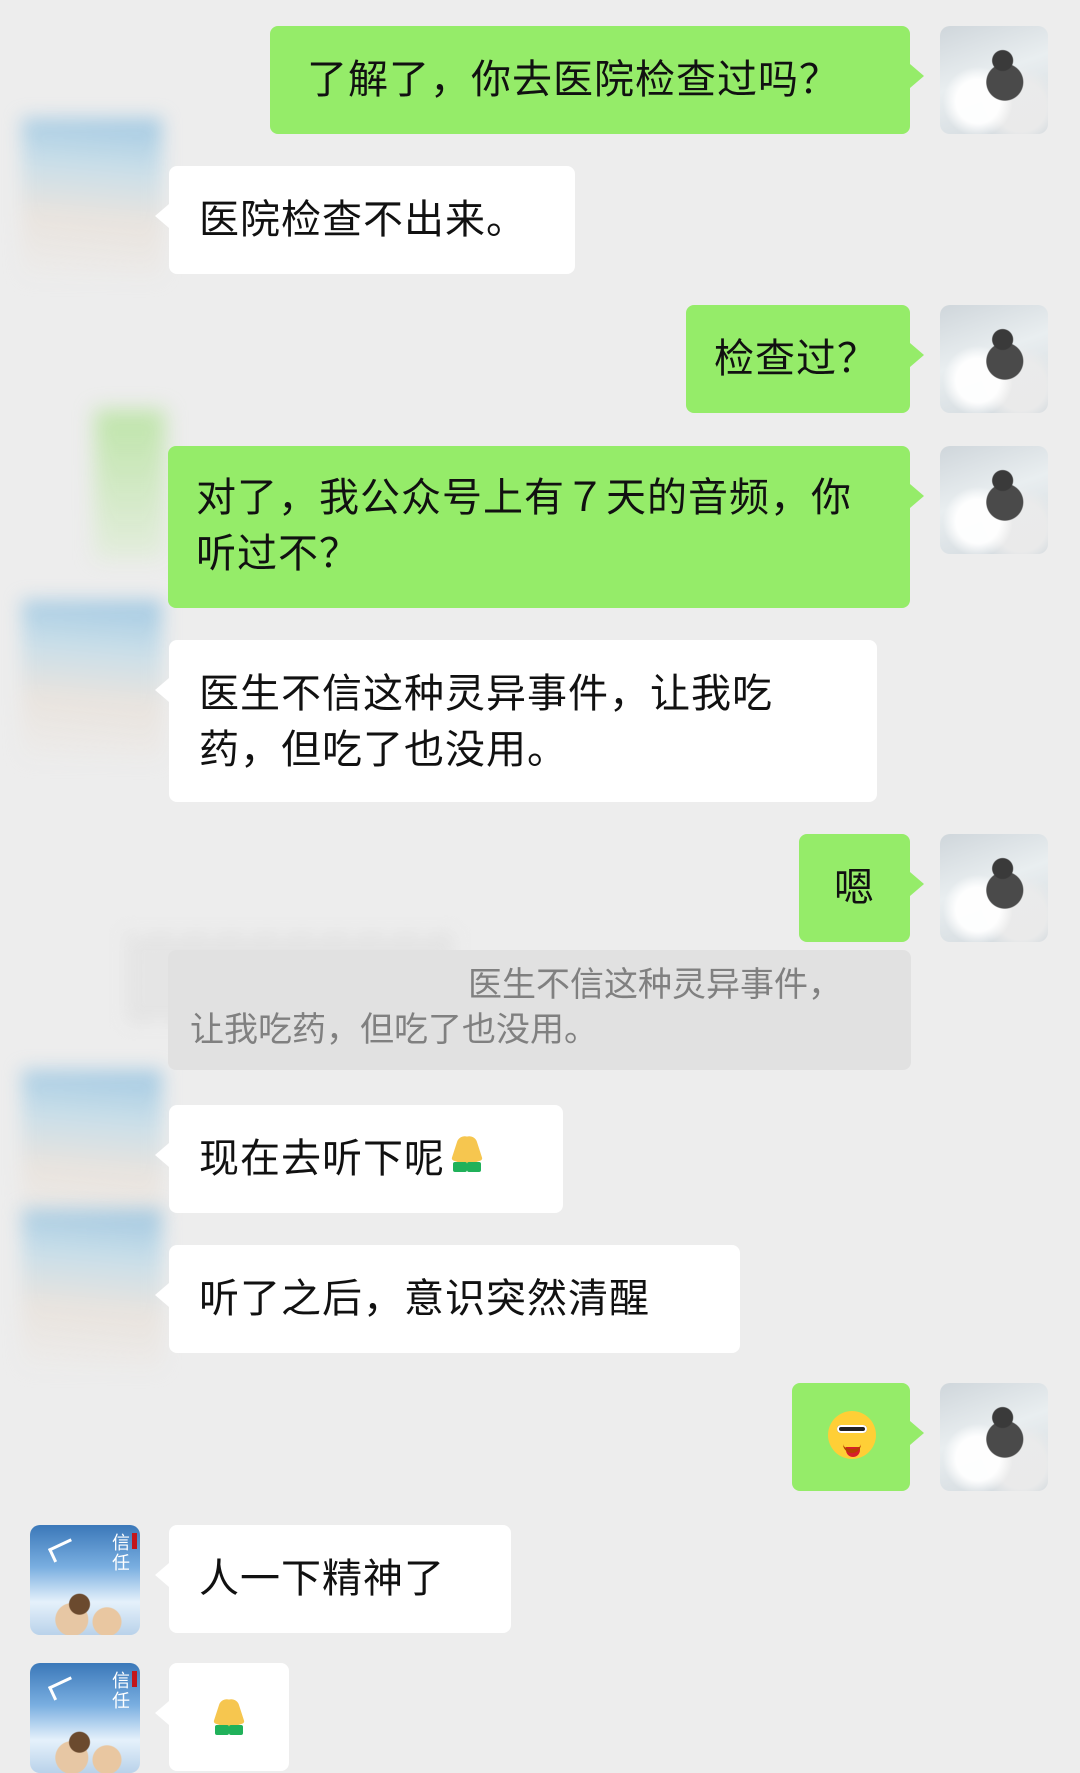  I want to click on message-text: 嗯, so click(854, 888).